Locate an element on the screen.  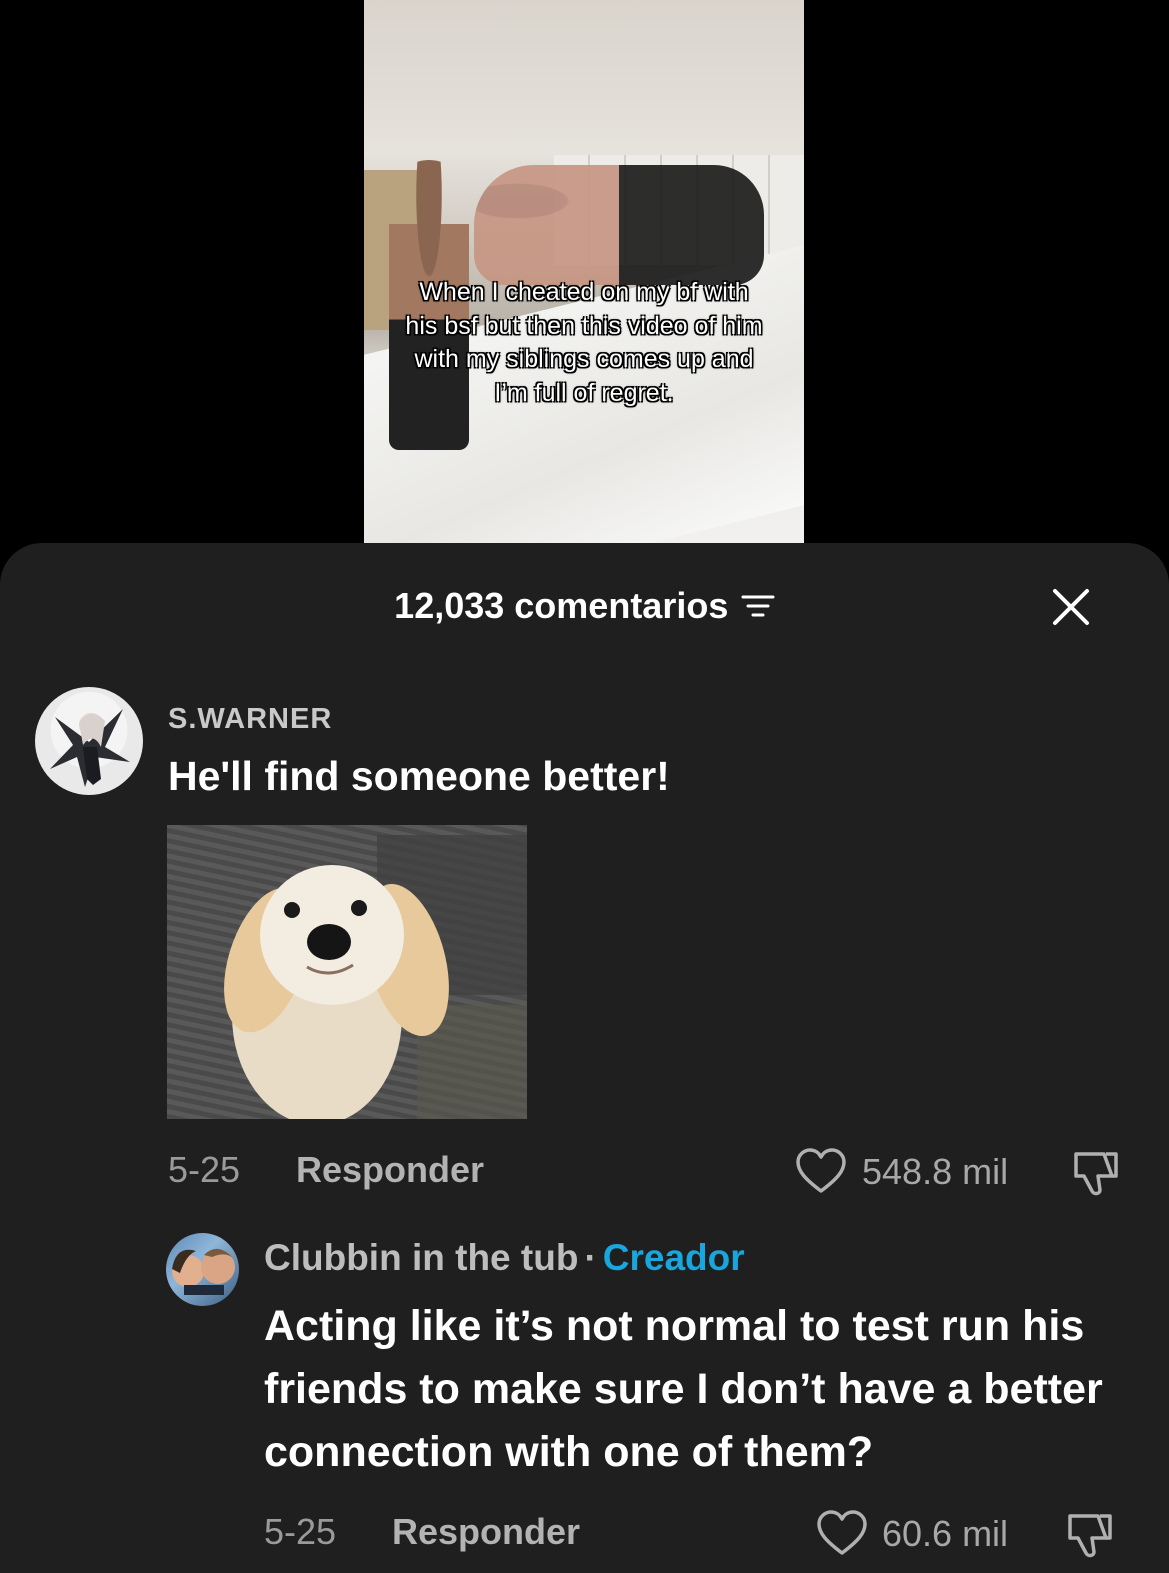
comment-username: S.WARNER is located at coordinates (250, 719).